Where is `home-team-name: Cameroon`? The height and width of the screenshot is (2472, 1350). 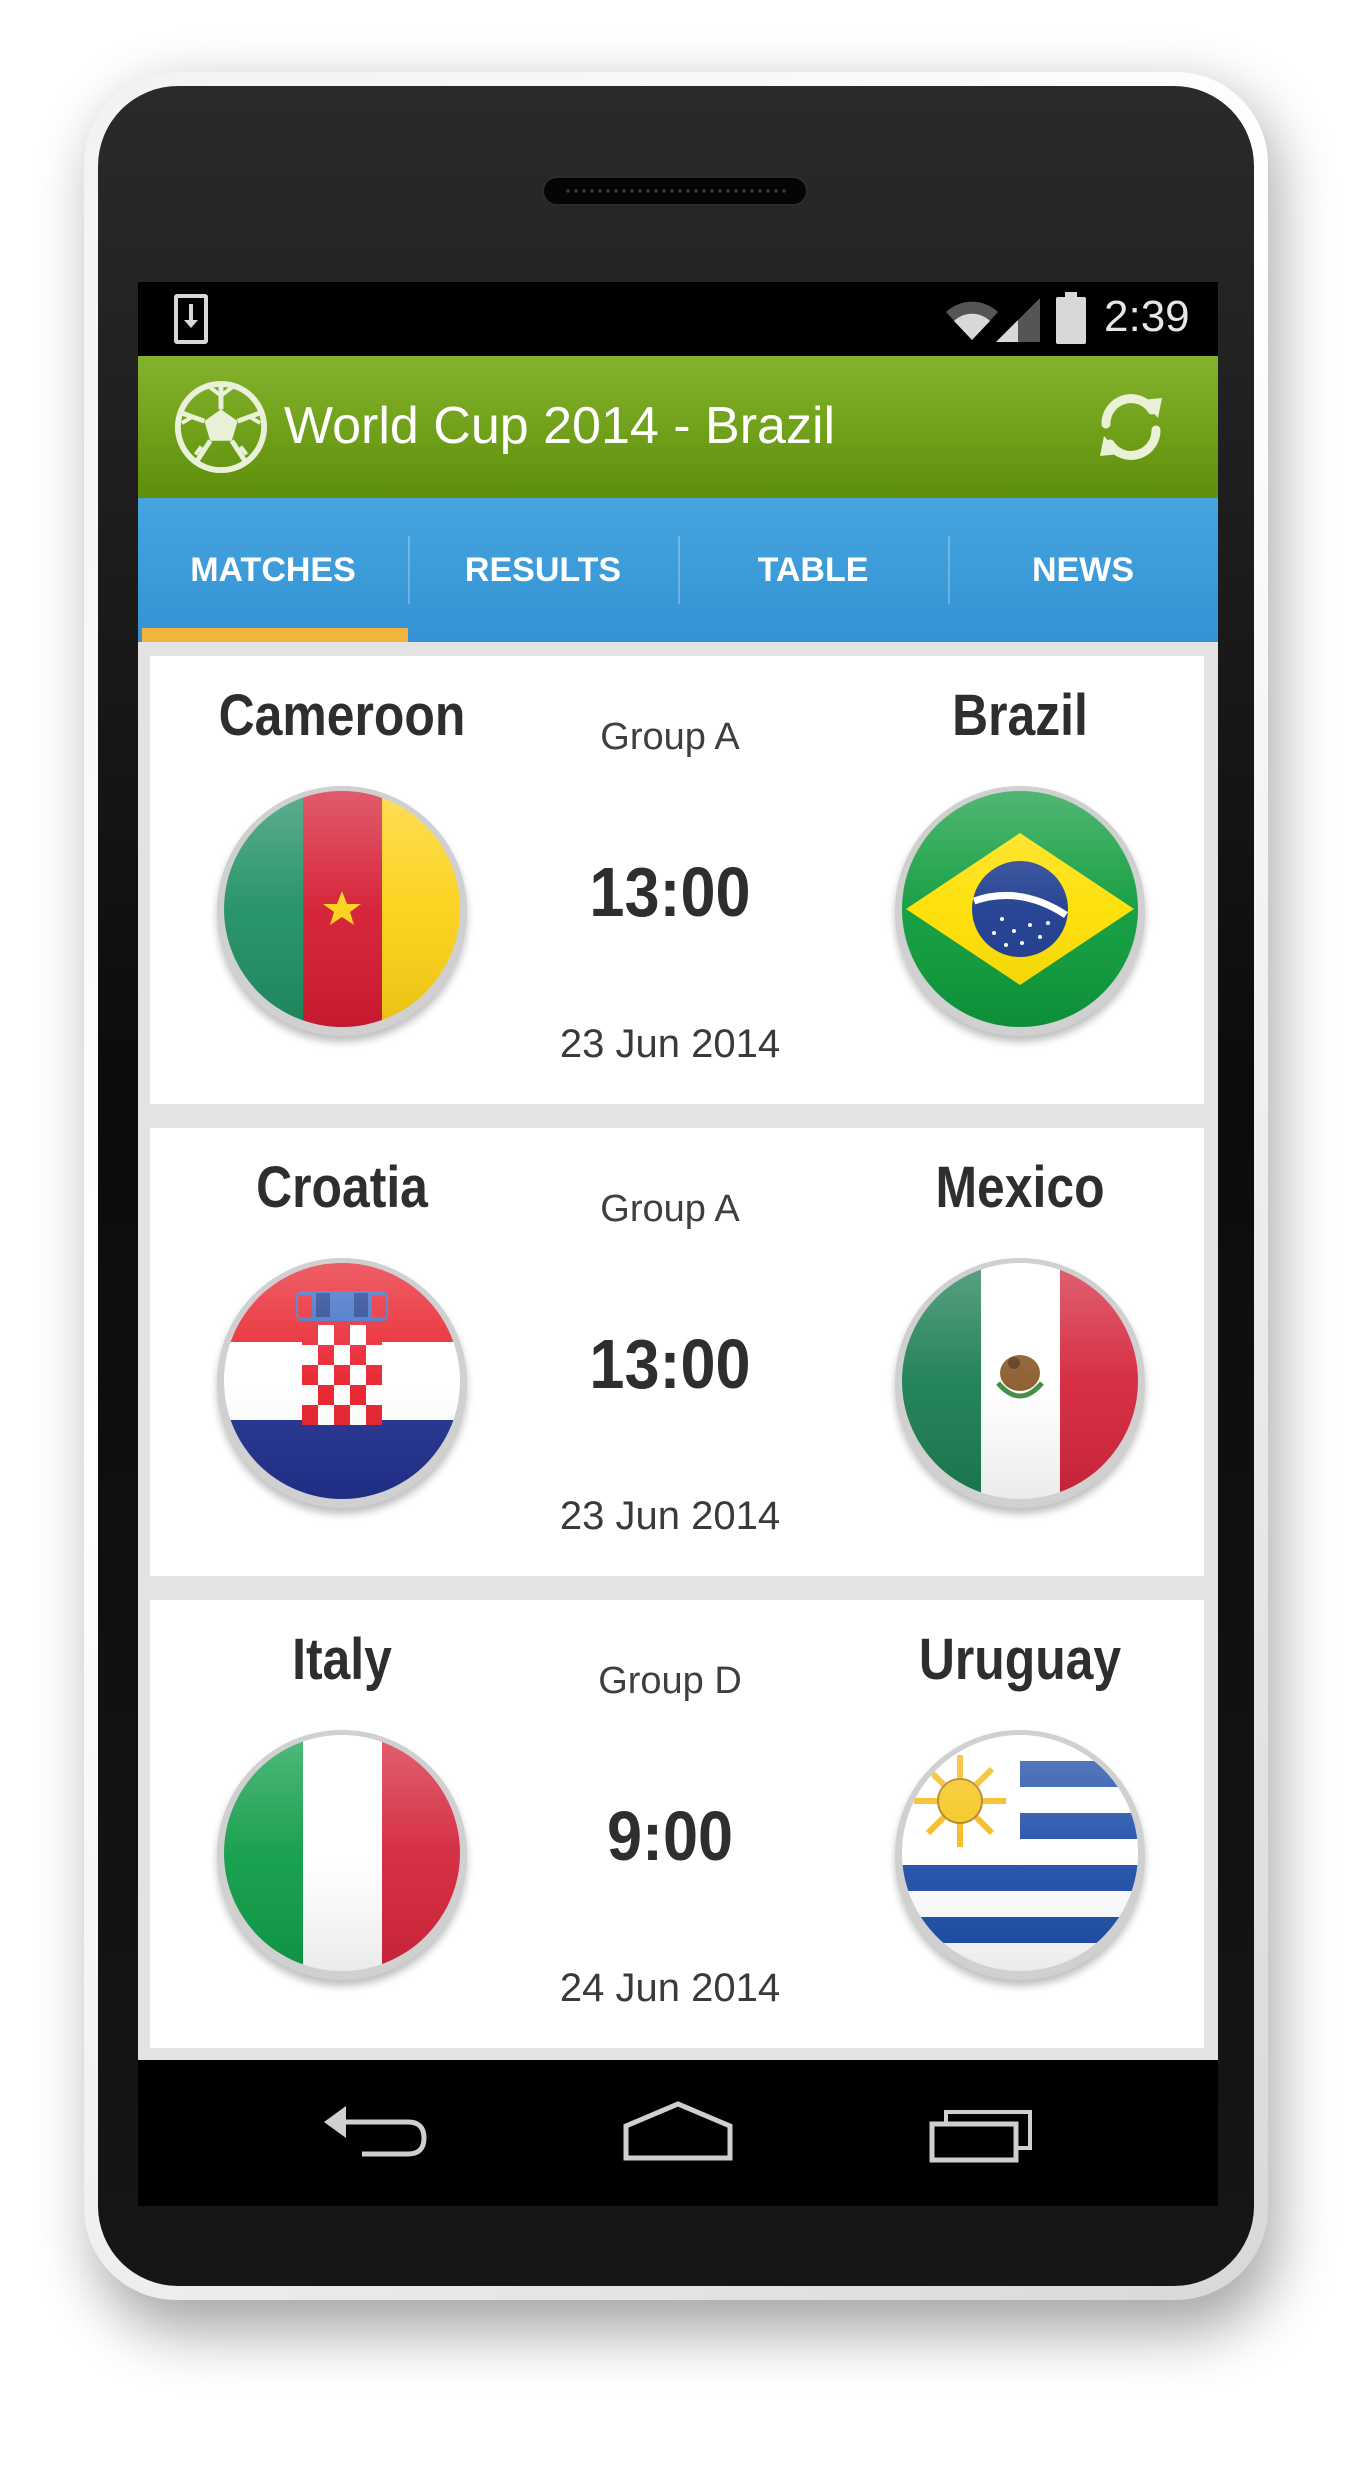 home-team-name: Cameroon is located at coordinates (342, 715).